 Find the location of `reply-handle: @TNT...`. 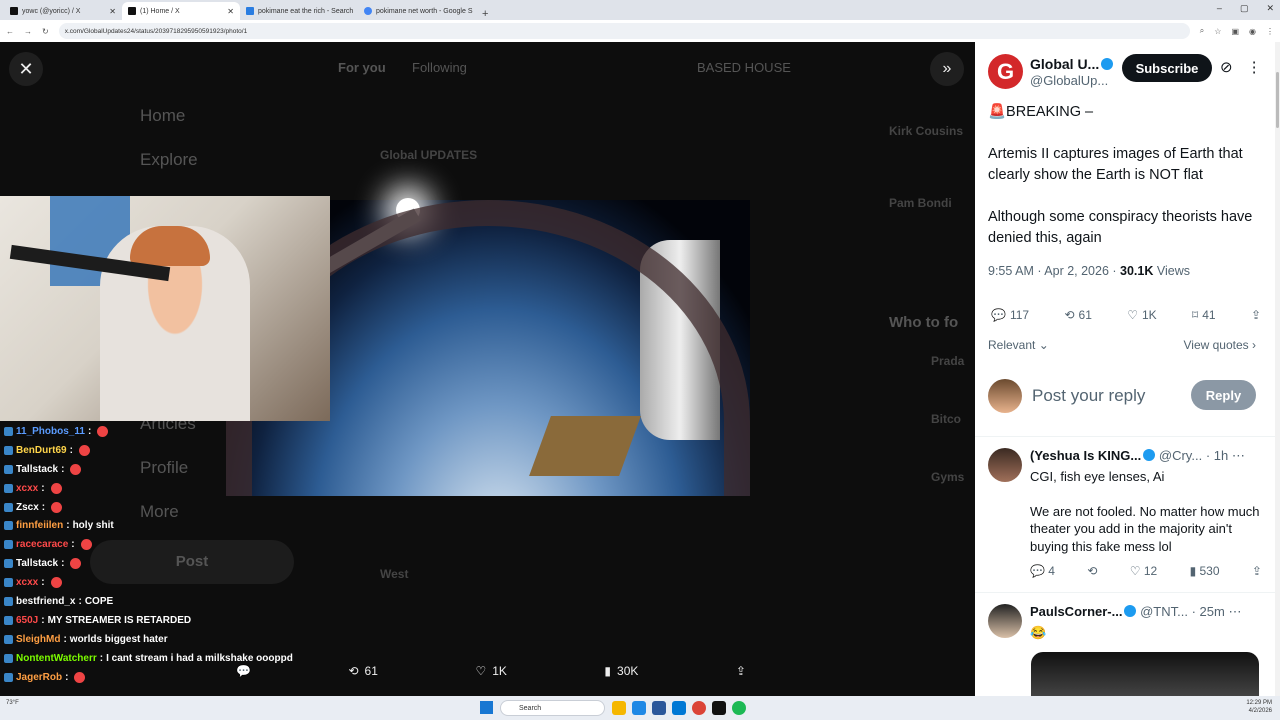

reply-handle: @TNT... is located at coordinates (1164, 611).